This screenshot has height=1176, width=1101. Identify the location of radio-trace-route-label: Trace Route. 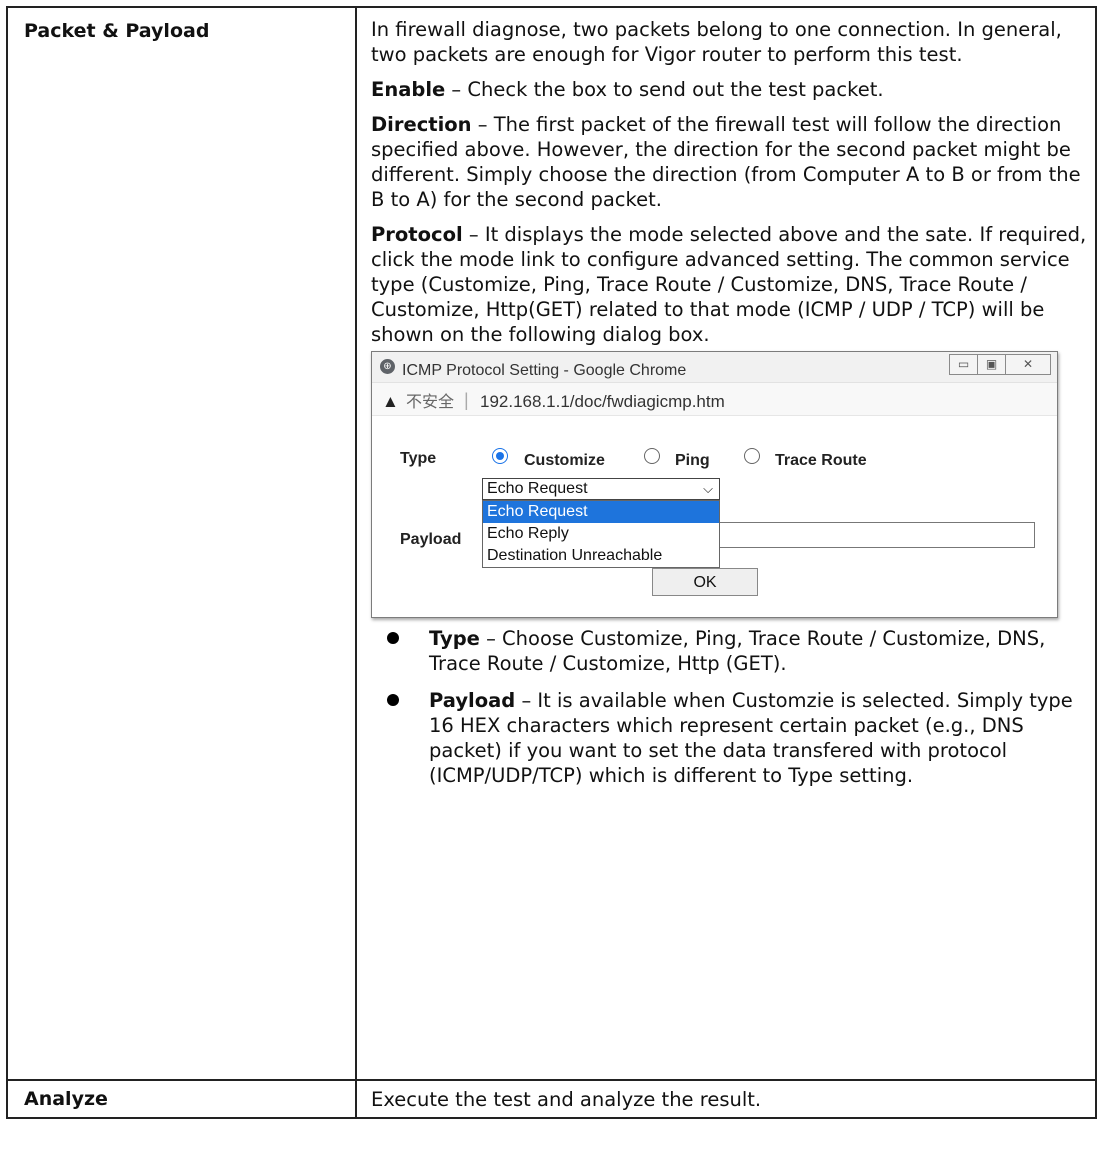
(821, 460).